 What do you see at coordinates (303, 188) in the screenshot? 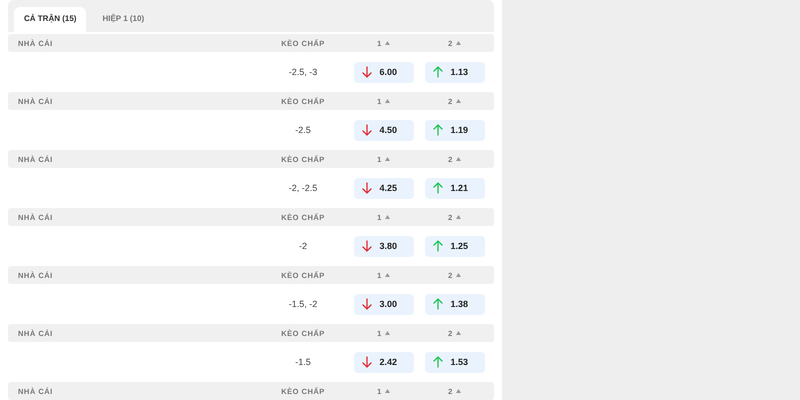
I see `handicap-value: -2, -2.5` at bounding box center [303, 188].